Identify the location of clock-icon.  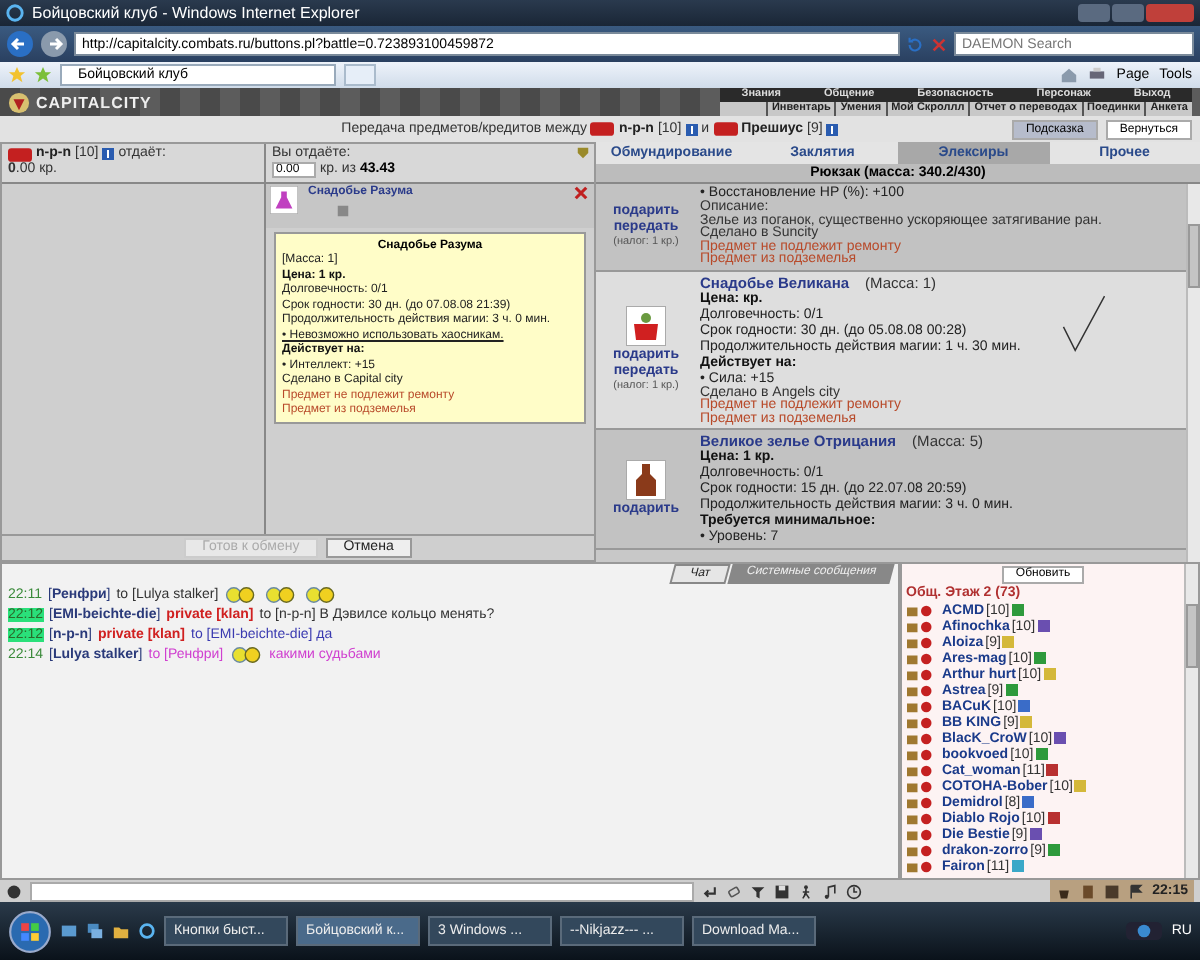
(854, 891).